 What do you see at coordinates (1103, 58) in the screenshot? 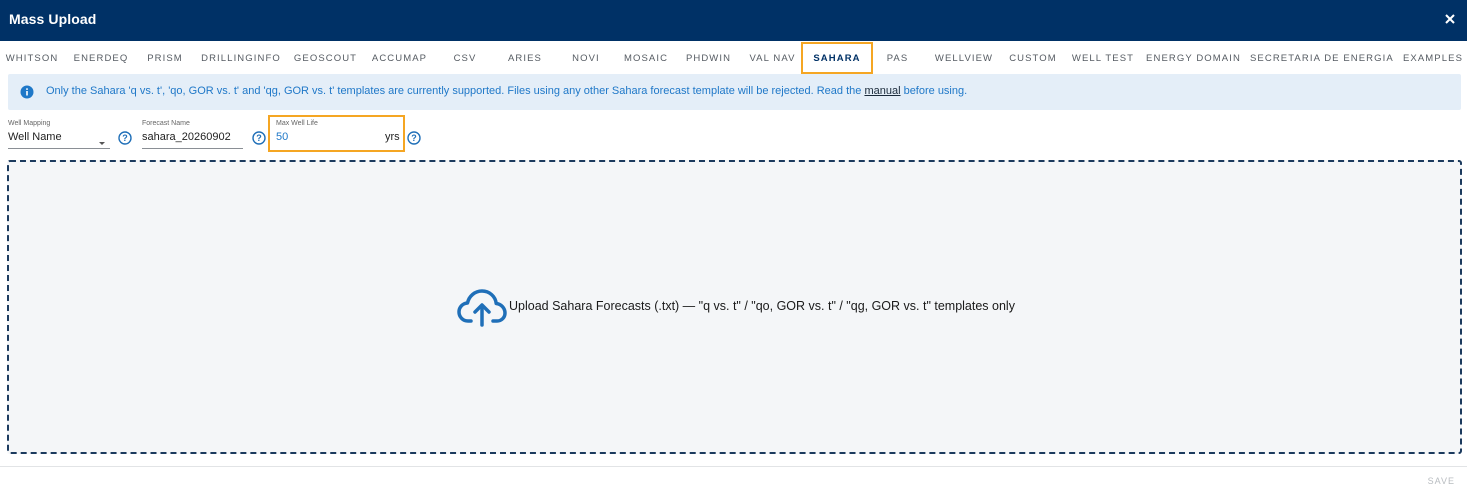
I see `tab-well-test: WELL TEST` at bounding box center [1103, 58].